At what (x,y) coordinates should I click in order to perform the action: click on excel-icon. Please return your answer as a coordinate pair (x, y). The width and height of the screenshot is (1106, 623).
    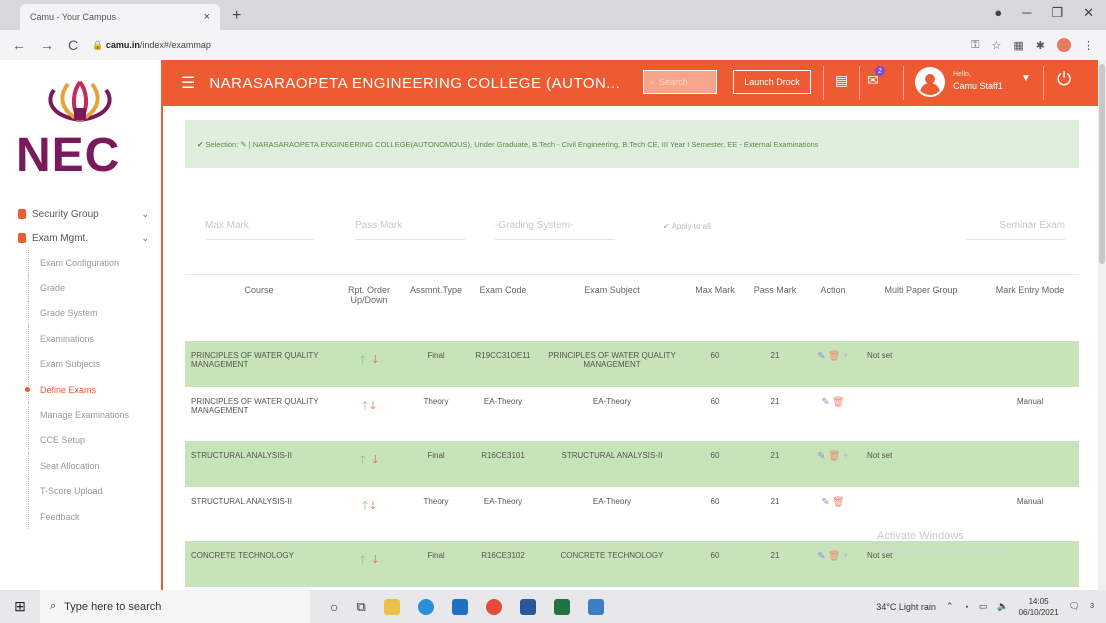
    Looking at the image, I should click on (561, 606).